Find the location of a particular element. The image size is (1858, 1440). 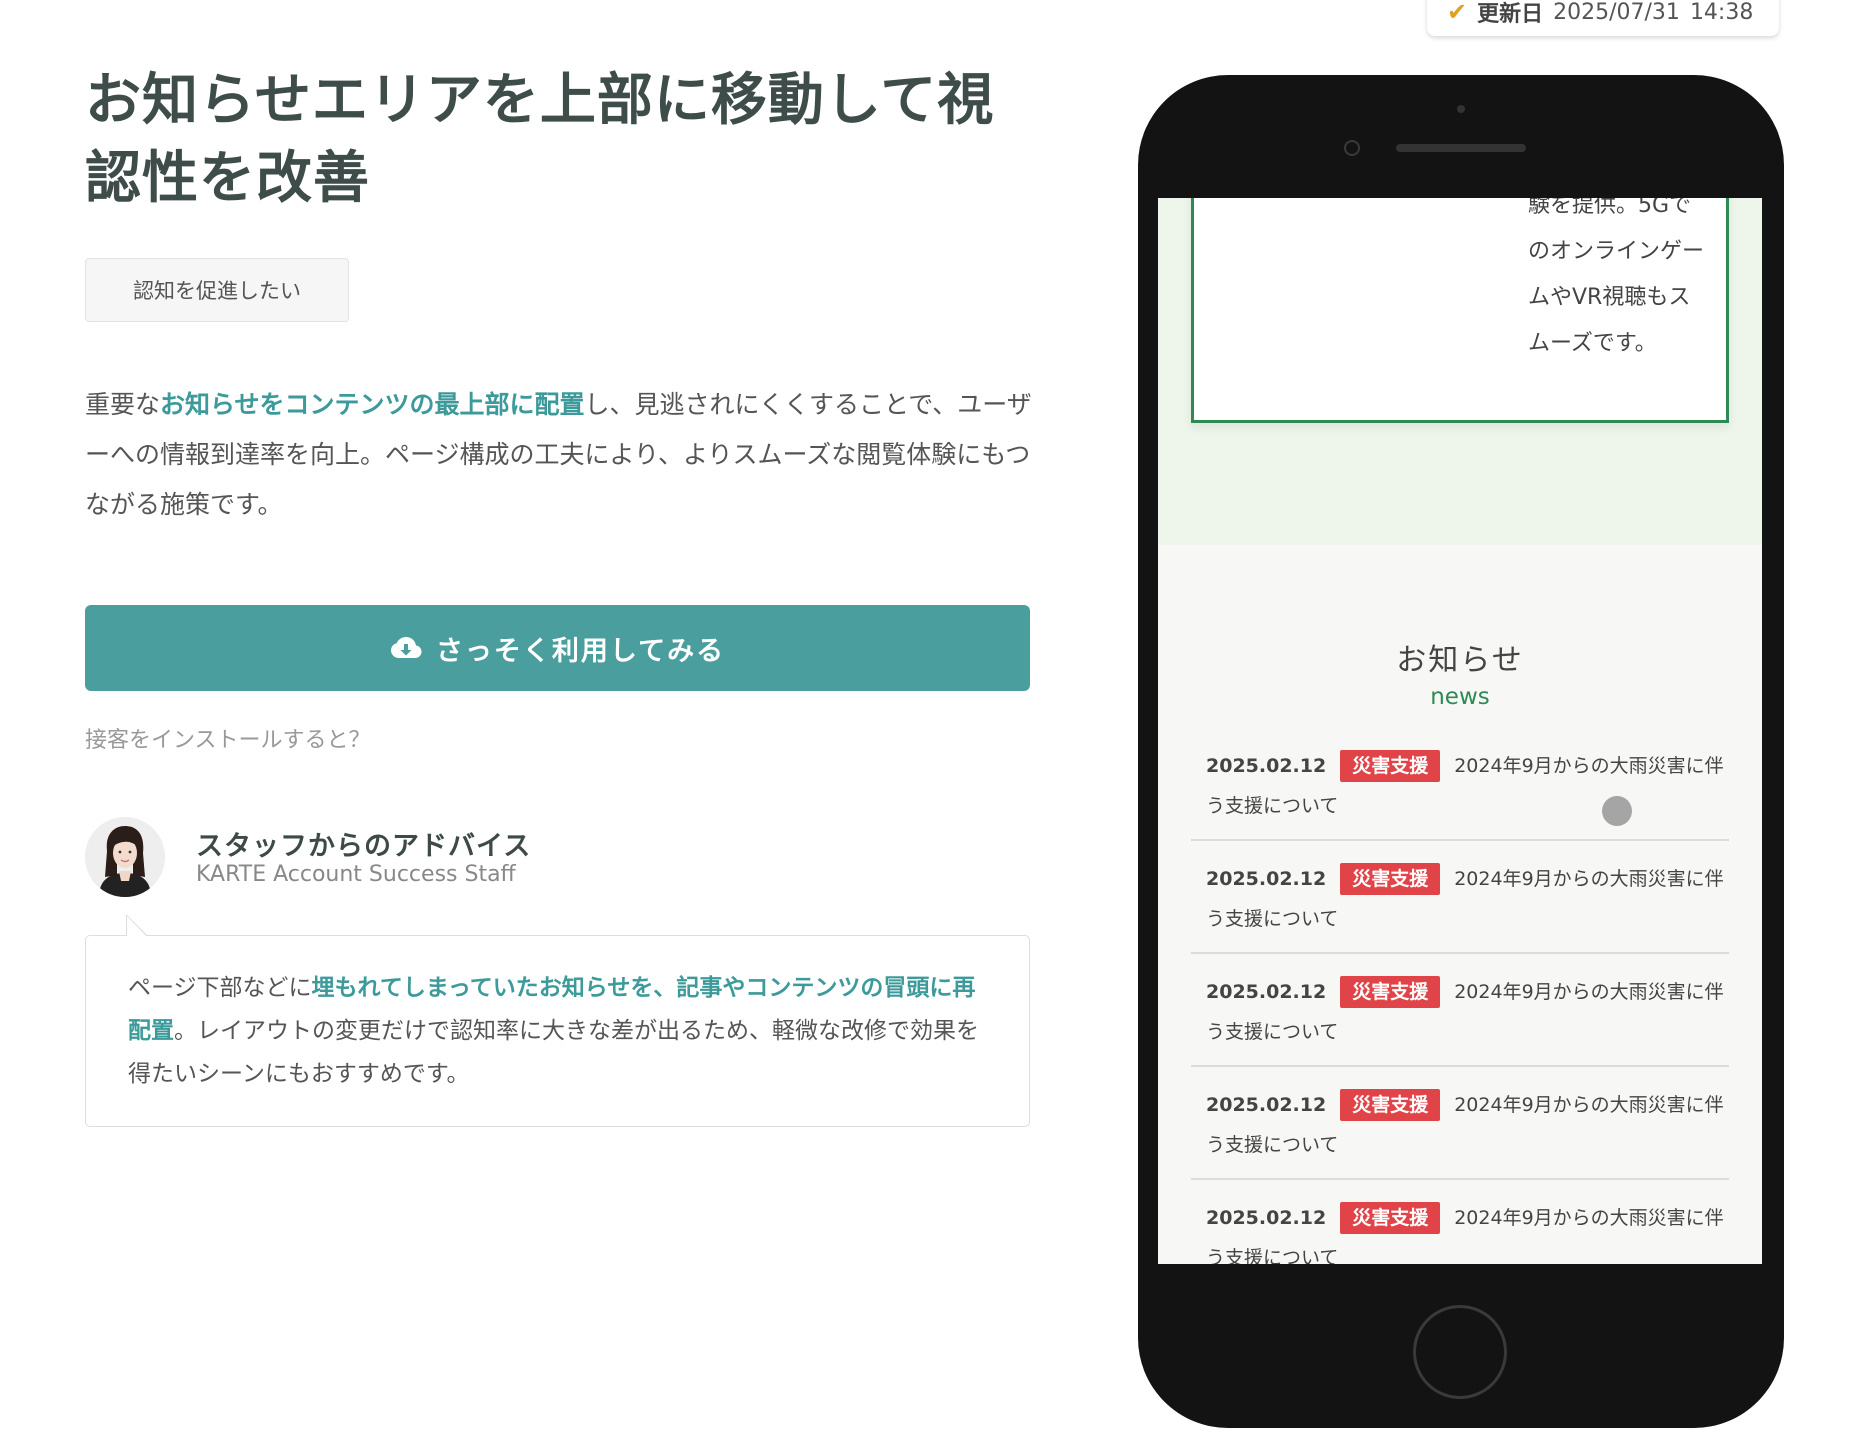

news-heading: お知らせ is located at coordinates (1460, 660).